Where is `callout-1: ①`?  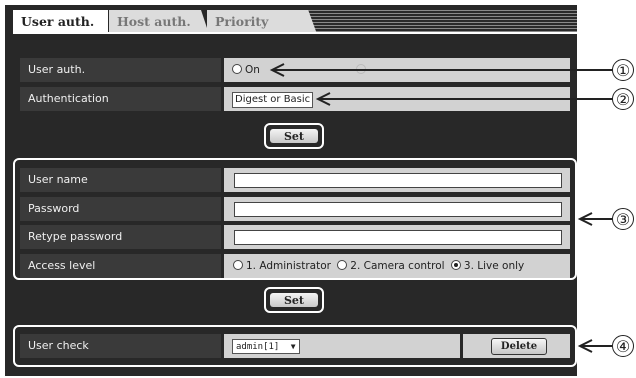 callout-1: ① is located at coordinates (623, 70).